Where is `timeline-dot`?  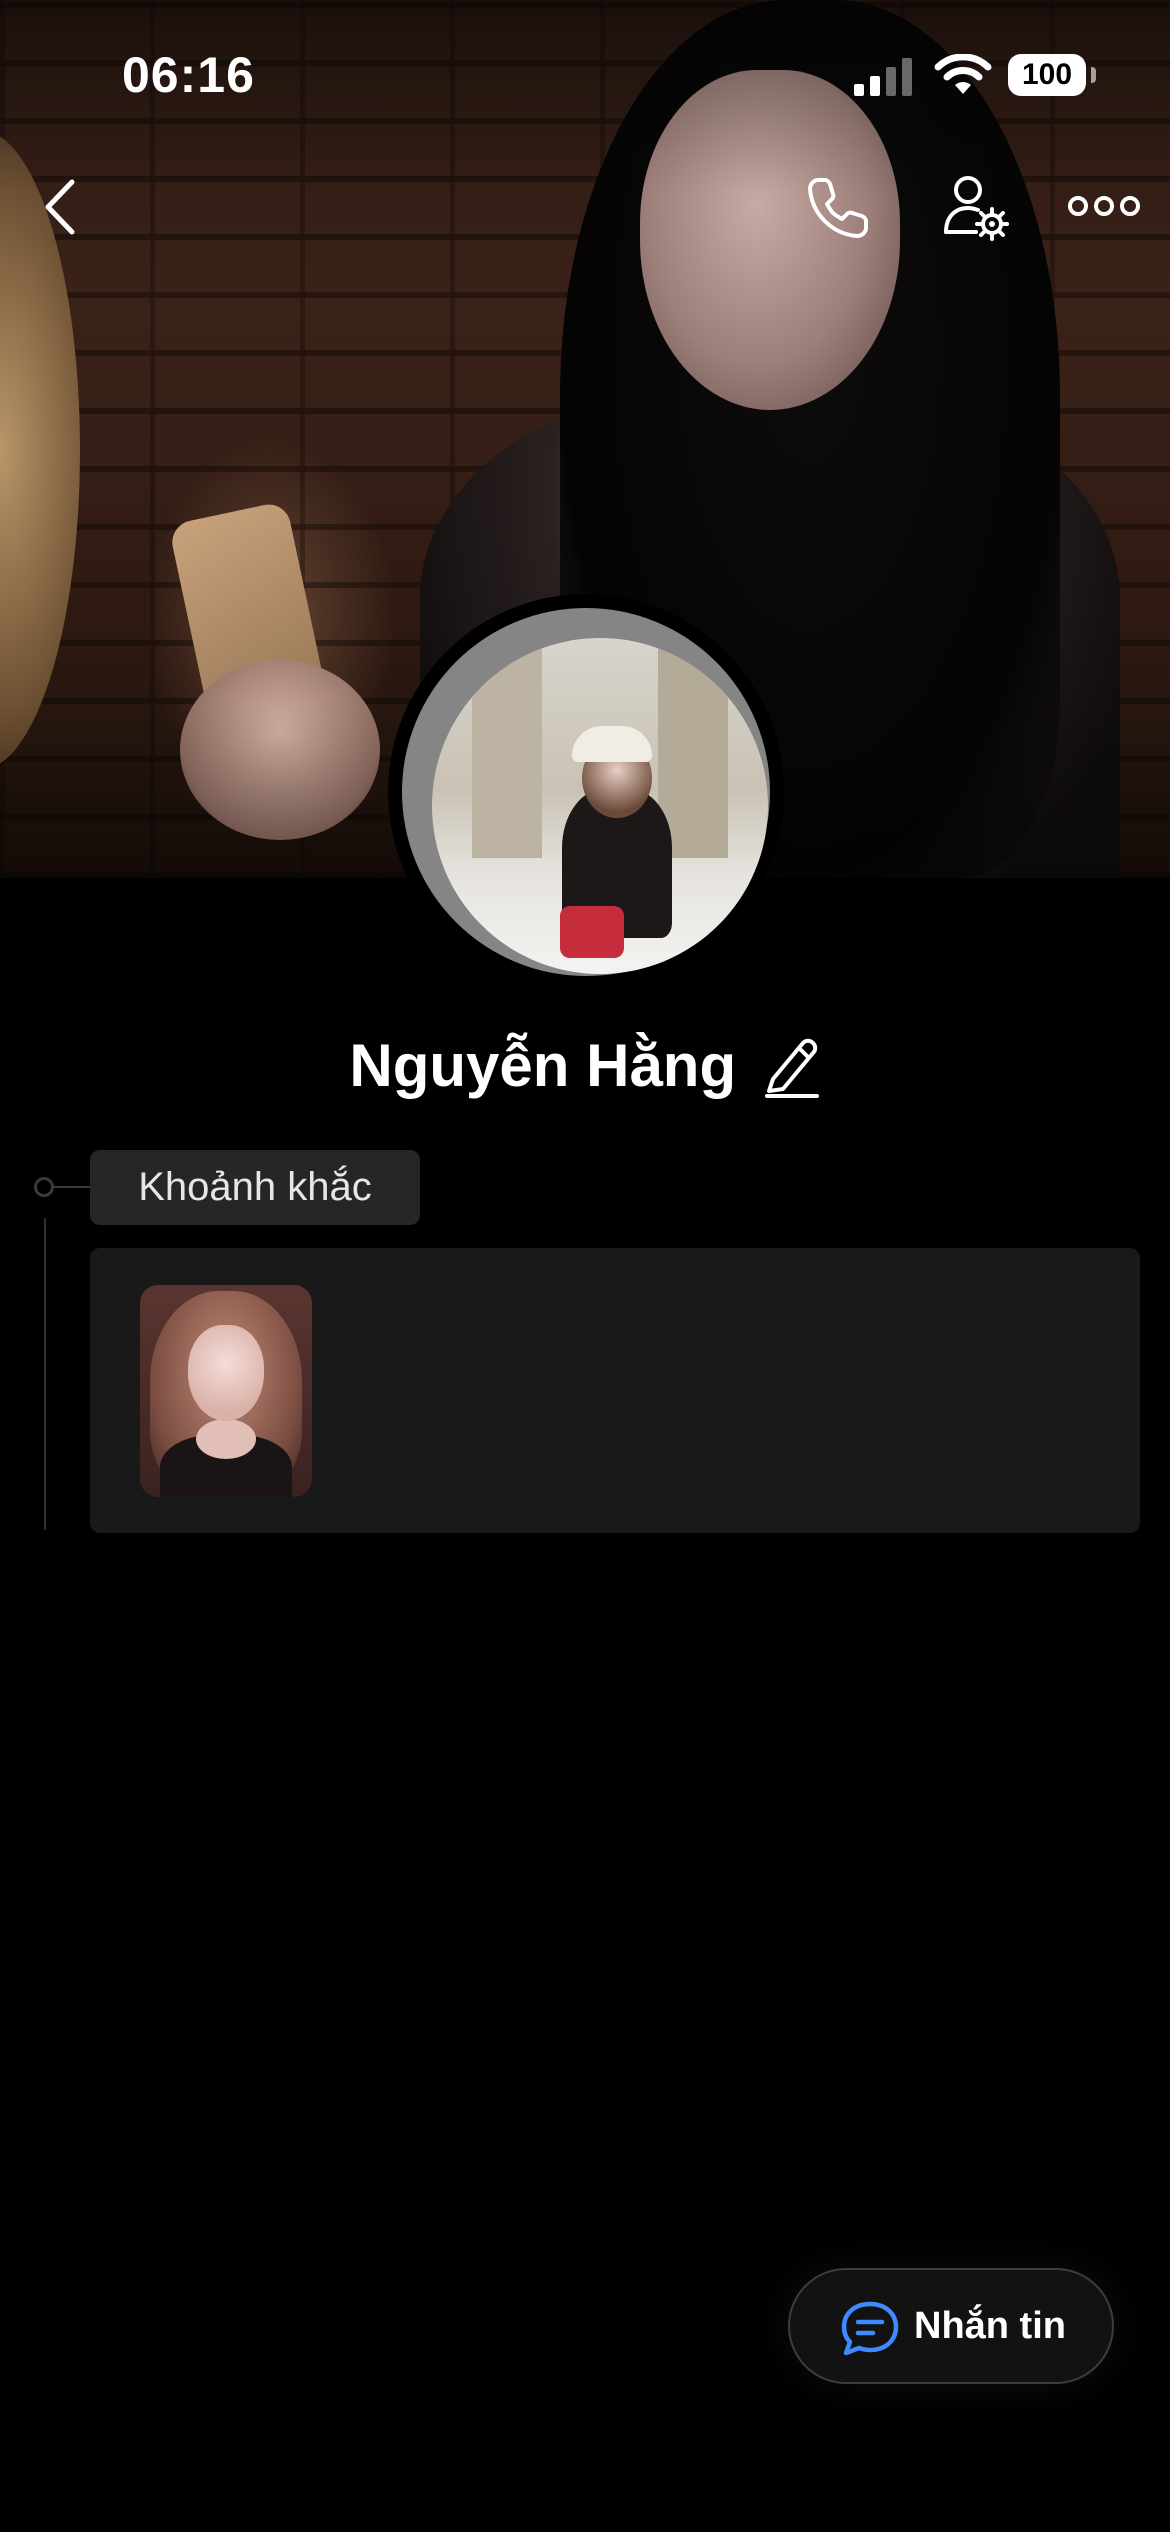
timeline-dot is located at coordinates (44, 1187).